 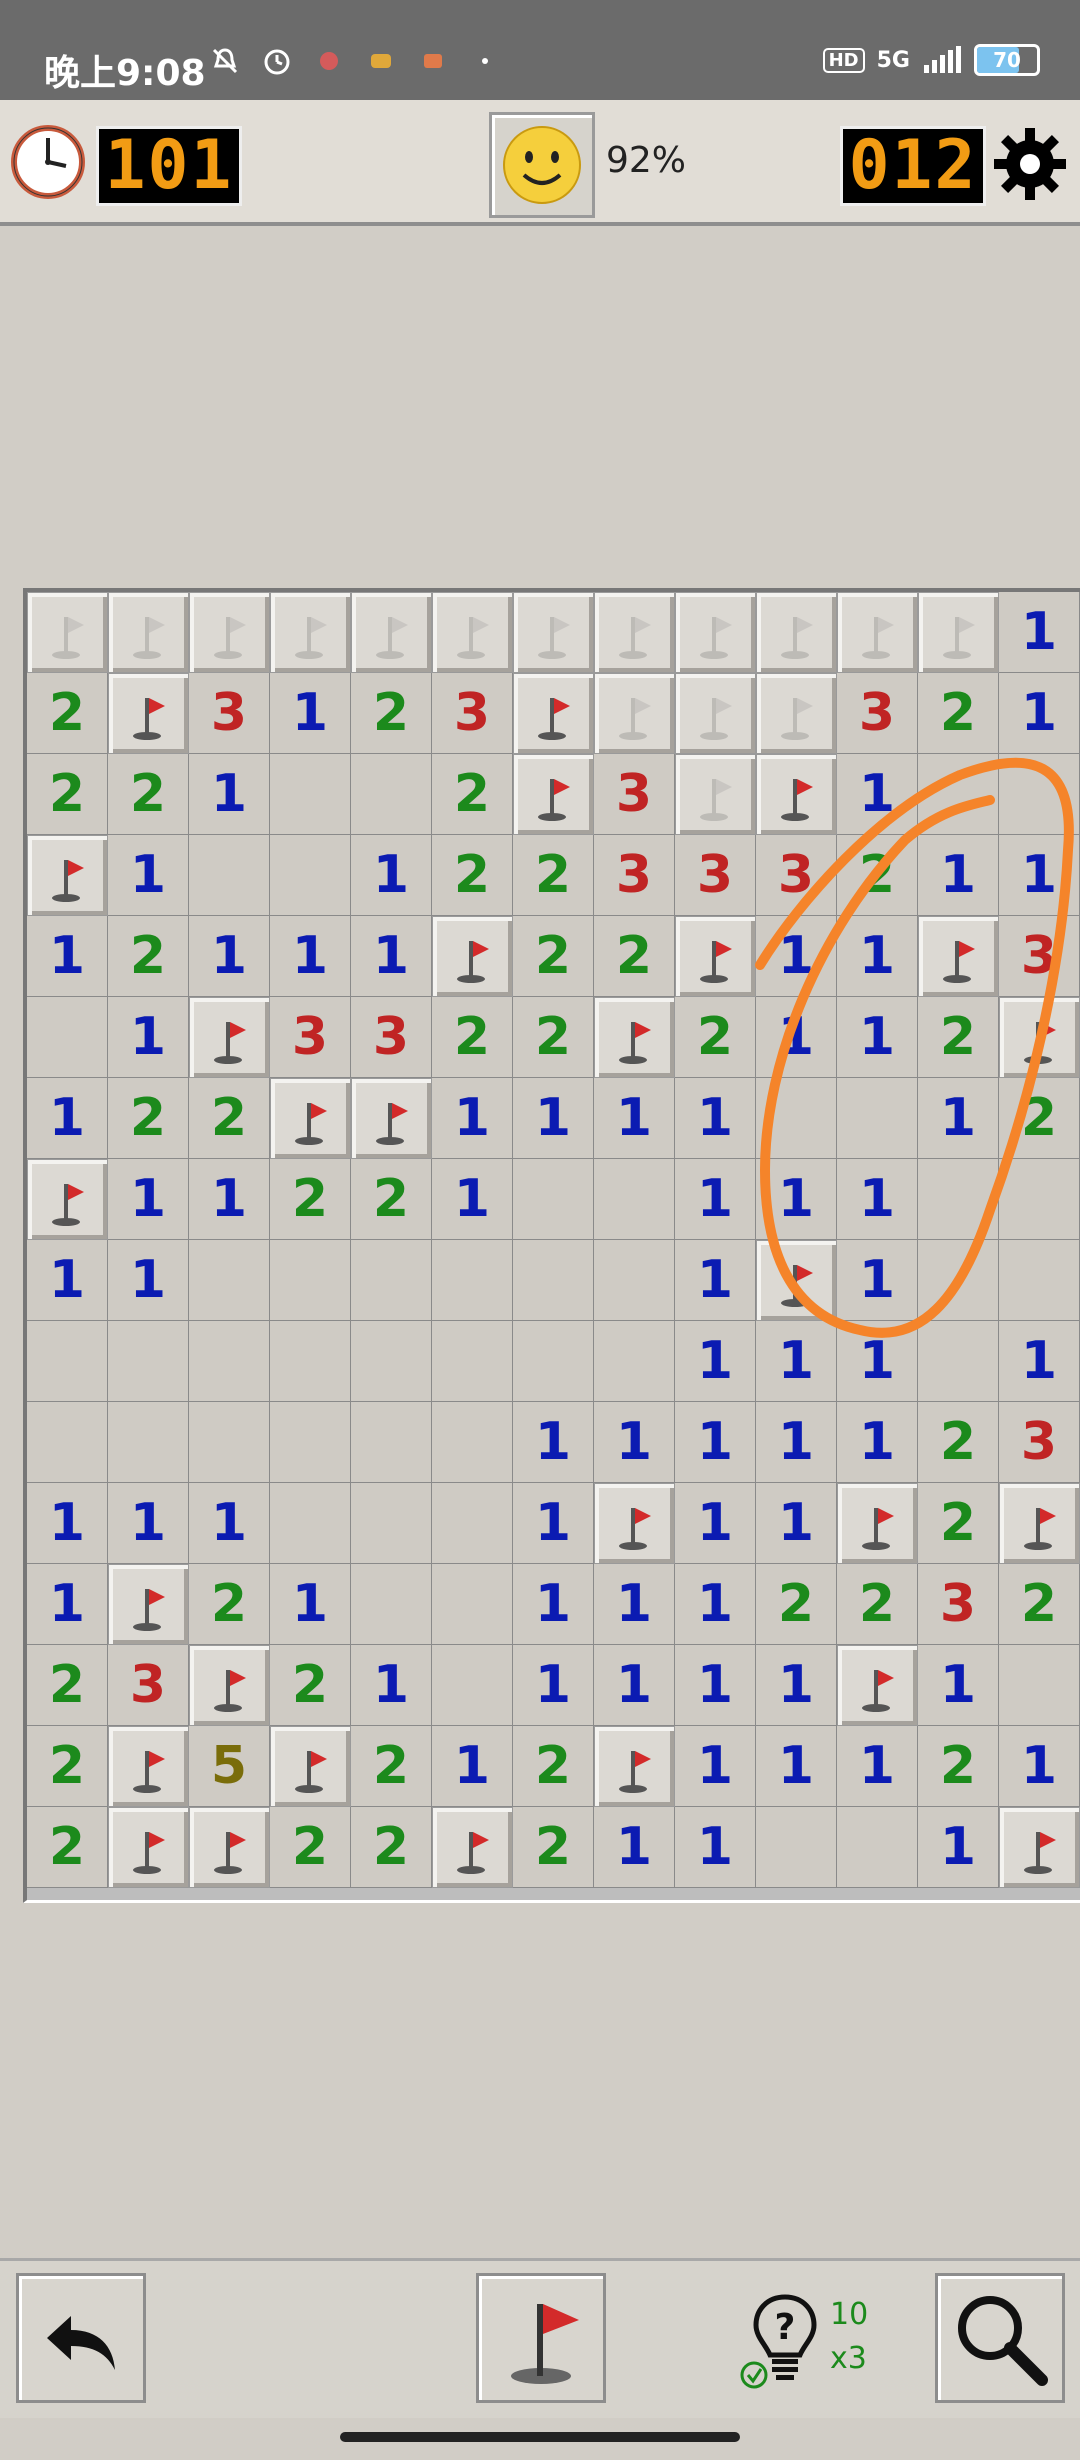 What do you see at coordinates (1030, 164) in the screenshot?
I see `gear-icon` at bounding box center [1030, 164].